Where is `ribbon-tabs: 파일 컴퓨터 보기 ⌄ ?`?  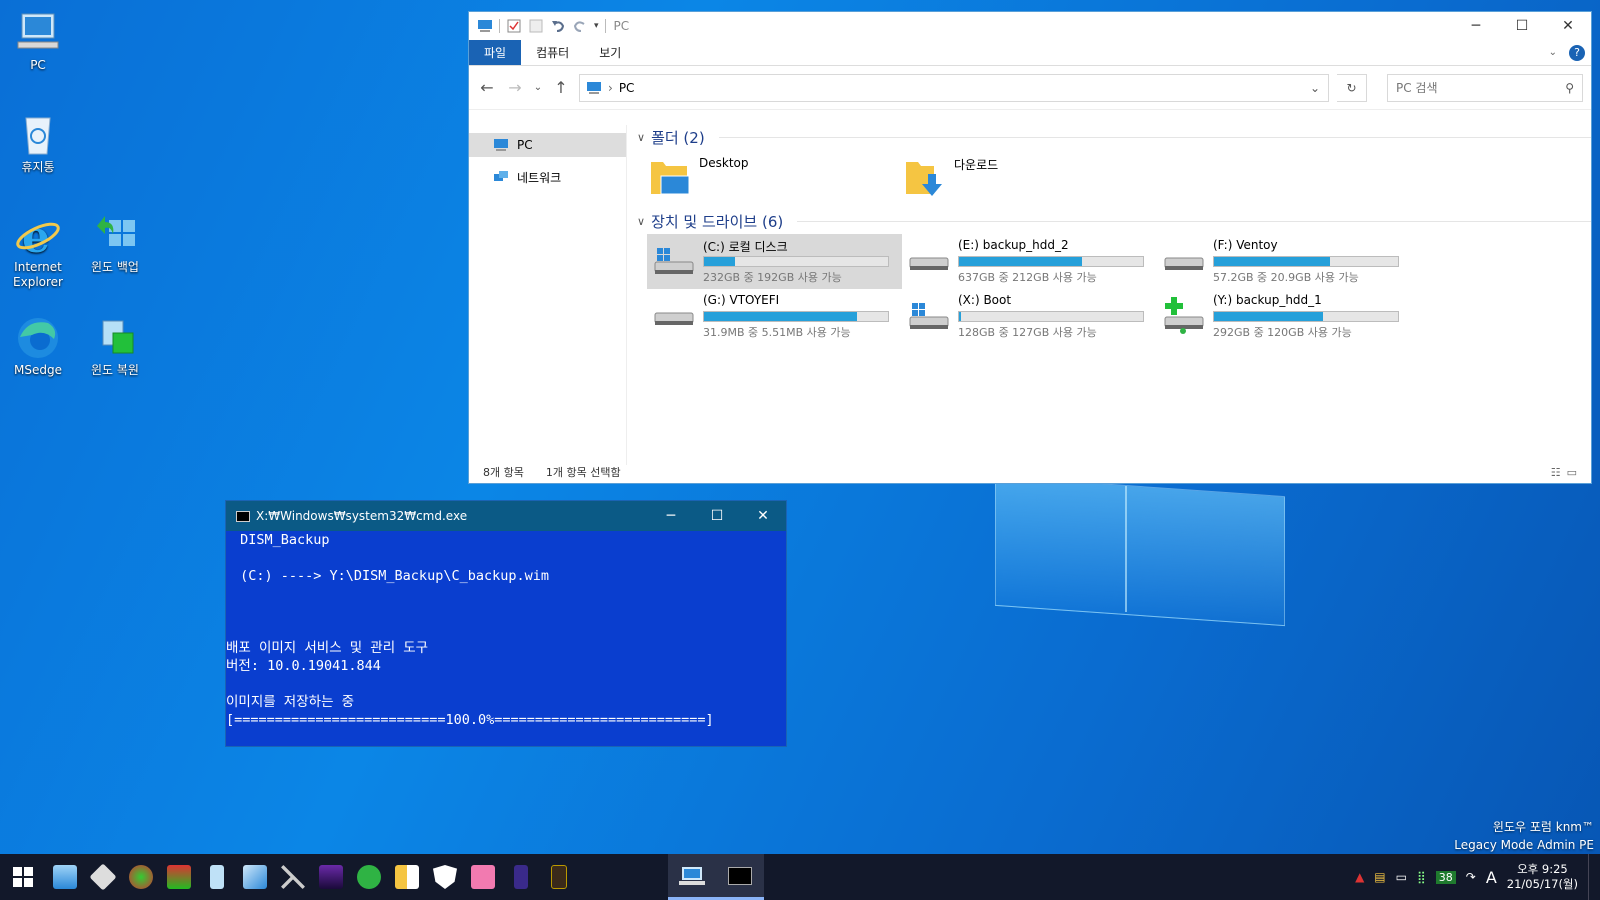
ribbon-tabs: 파일 컴퓨터 보기 ⌄ ? is located at coordinates (1030, 53).